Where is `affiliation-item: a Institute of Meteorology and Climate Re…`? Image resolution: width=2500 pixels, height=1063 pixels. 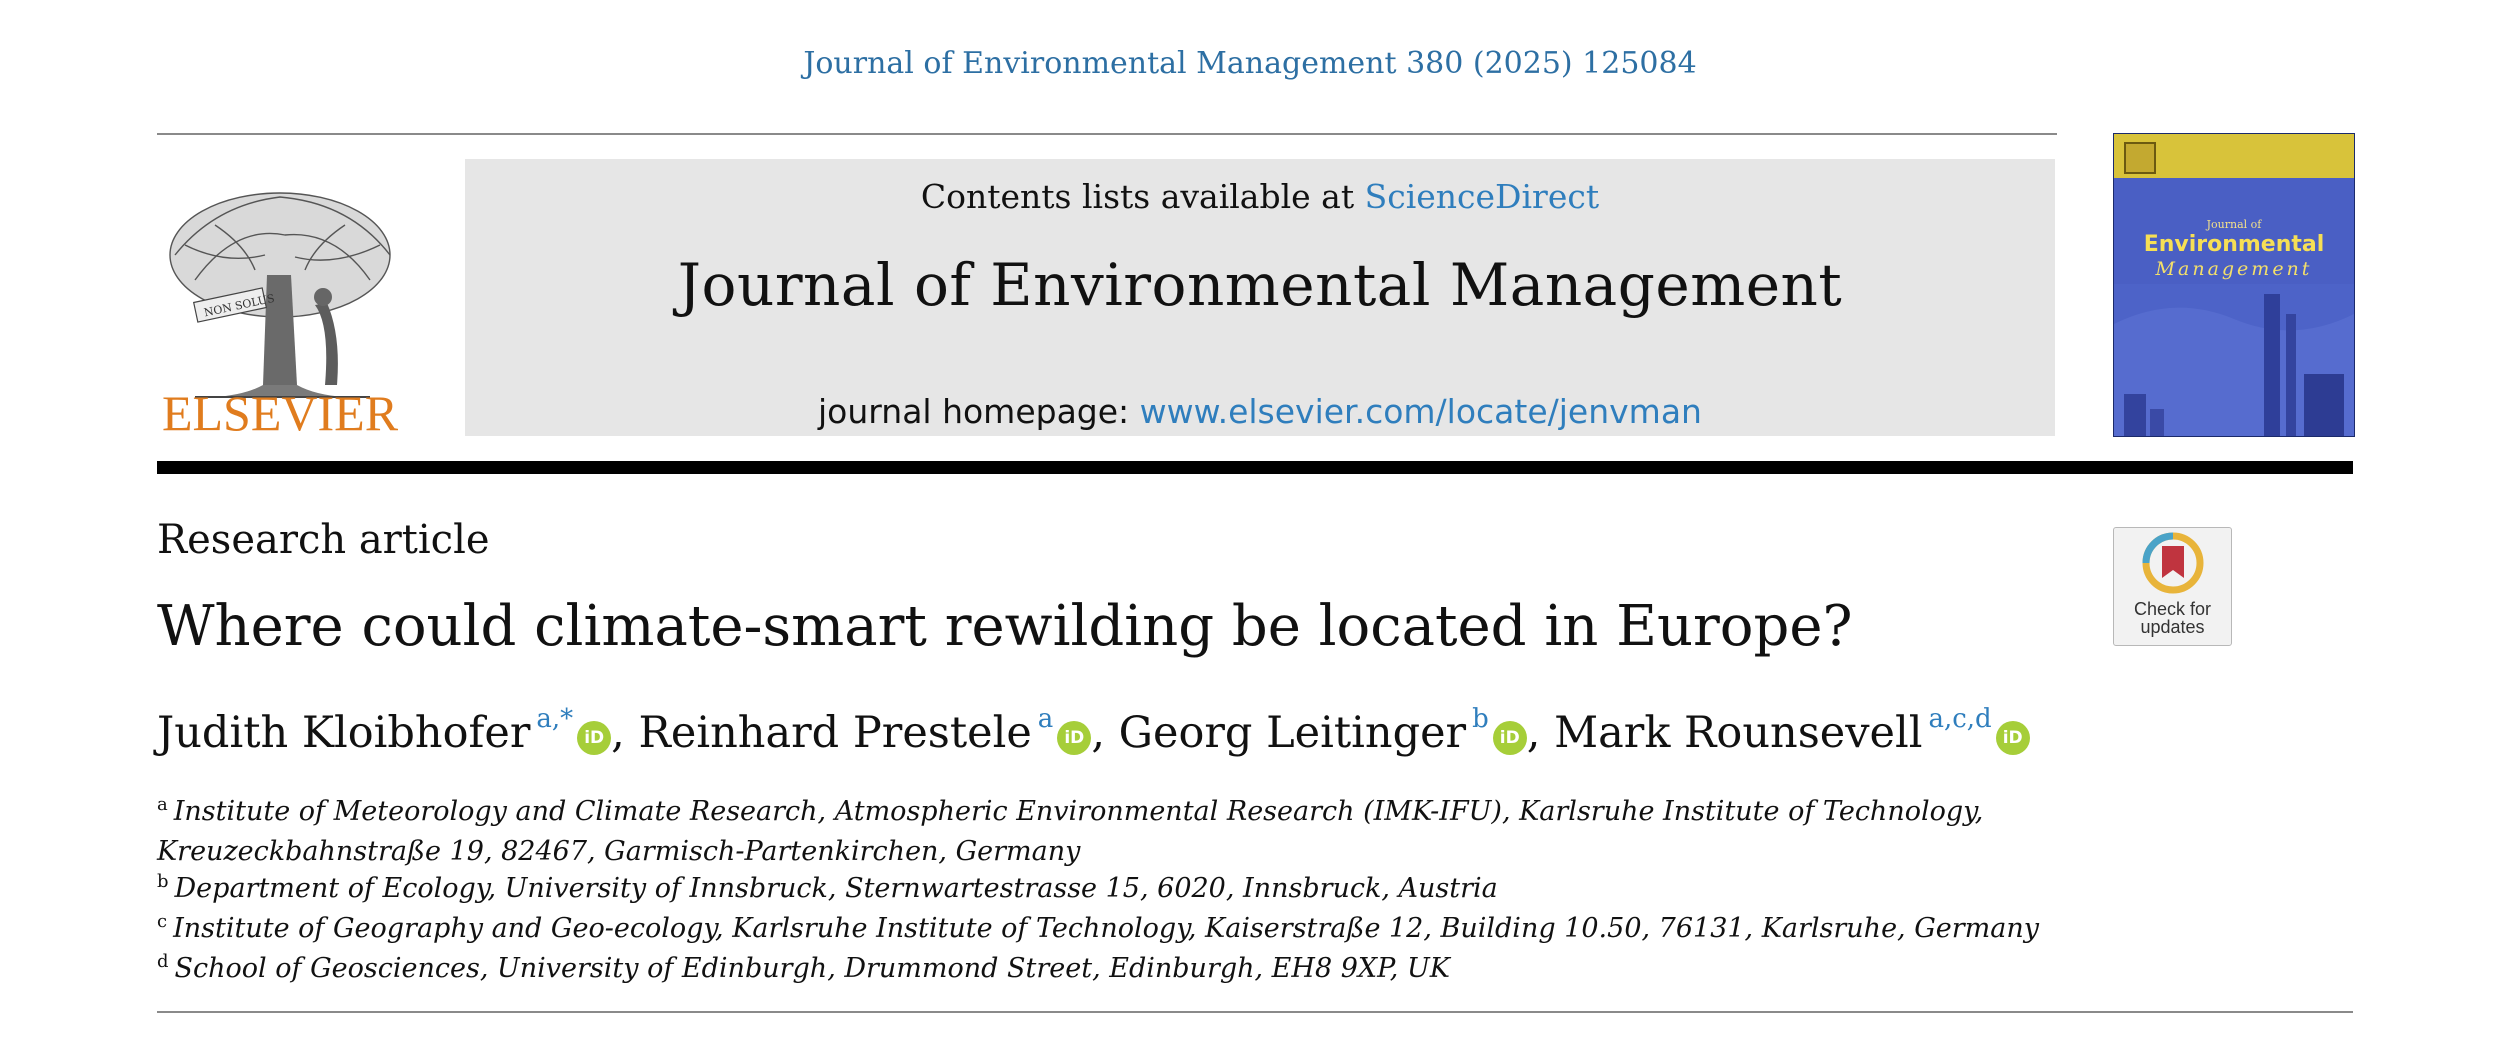
affiliation-item: a Institute of Meteorology and Climate Re… is located at coordinates (1117, 831).